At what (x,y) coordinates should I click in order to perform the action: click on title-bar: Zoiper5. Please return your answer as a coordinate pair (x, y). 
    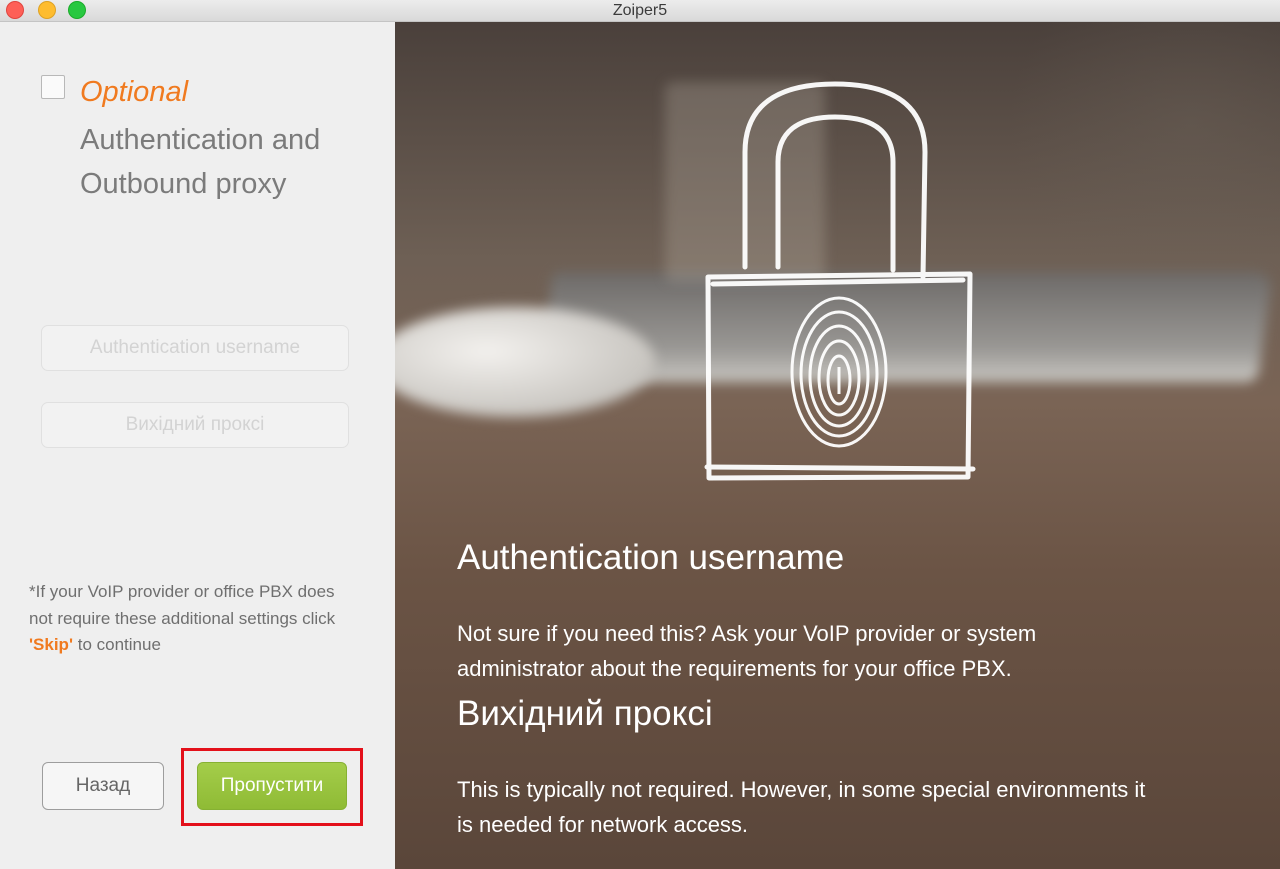
    Looking at the image, I should click on (640, 11).